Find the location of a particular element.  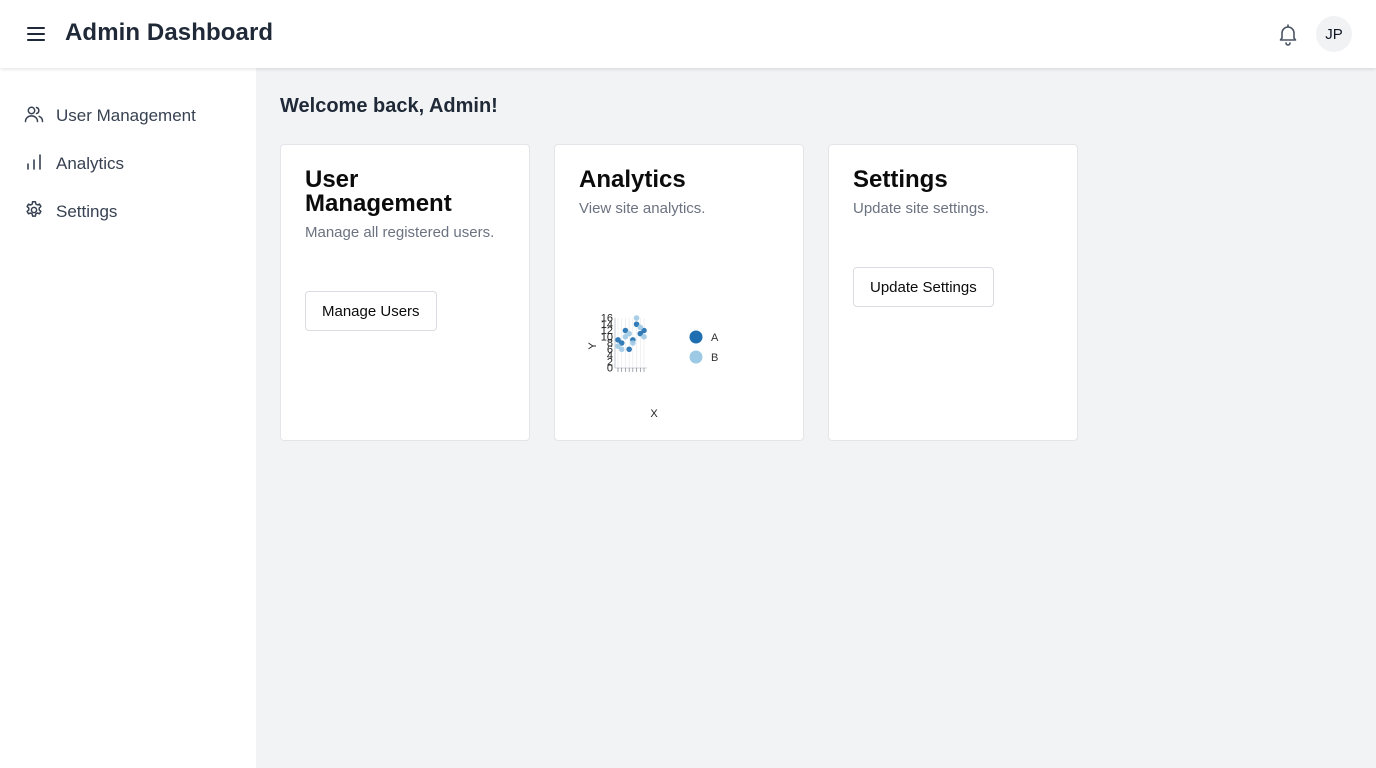

card-description: Manage all registered users. is located at coordinates (400, 232).